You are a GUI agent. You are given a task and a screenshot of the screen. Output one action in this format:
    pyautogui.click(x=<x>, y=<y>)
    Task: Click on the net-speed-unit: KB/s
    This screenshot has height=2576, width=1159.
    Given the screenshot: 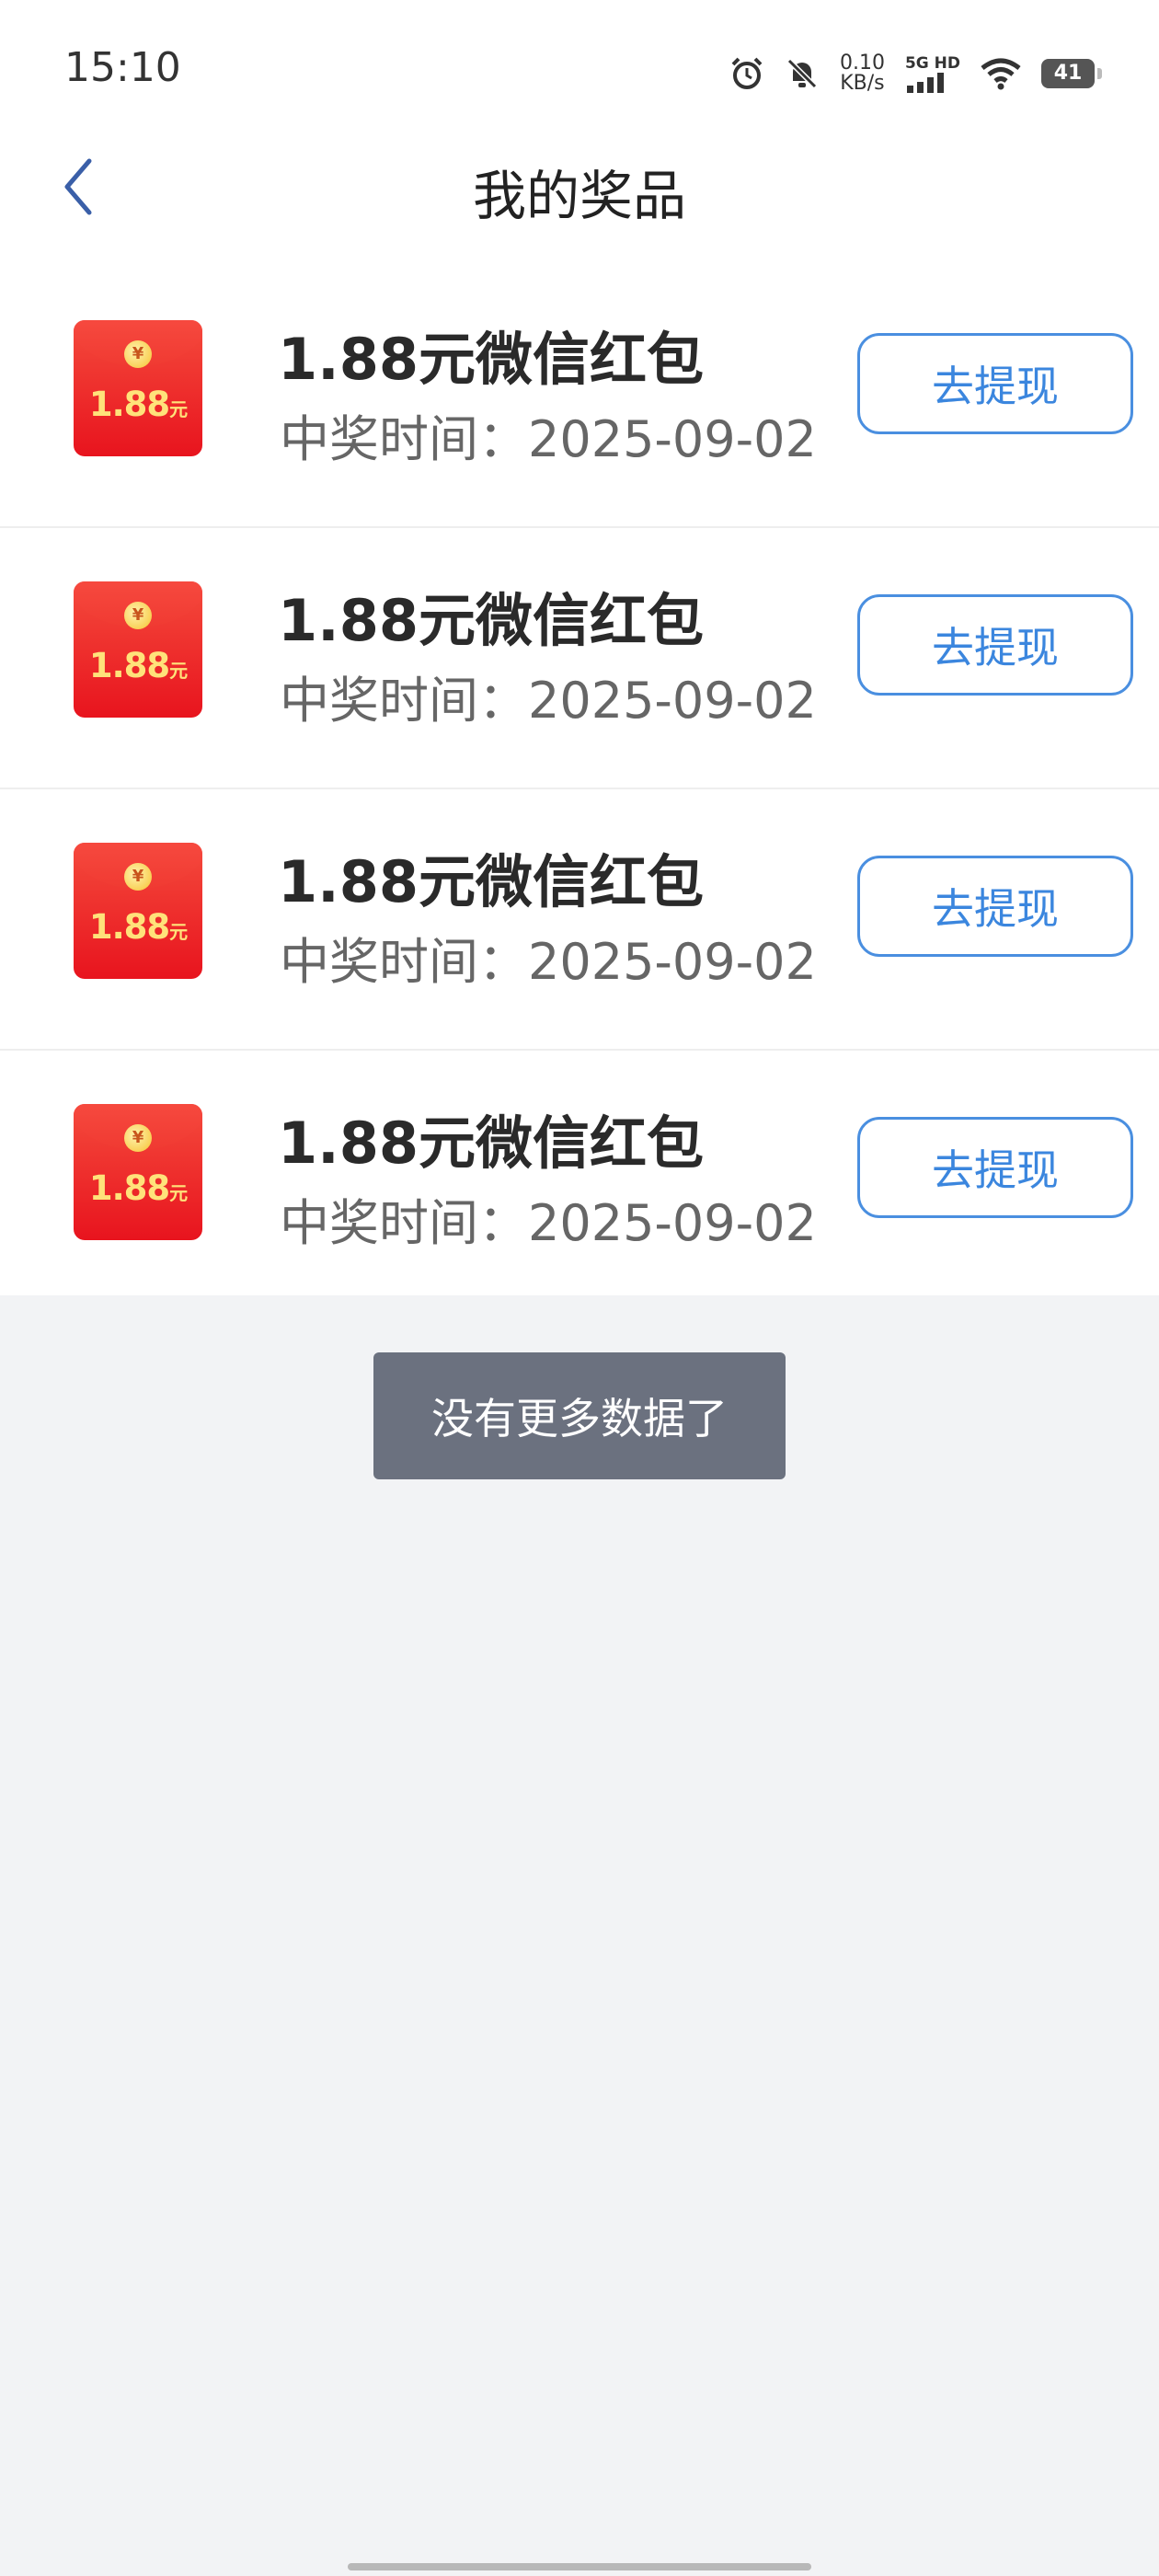 What is the action you would take?
    pyautogui.click(x=862, y=83)
    